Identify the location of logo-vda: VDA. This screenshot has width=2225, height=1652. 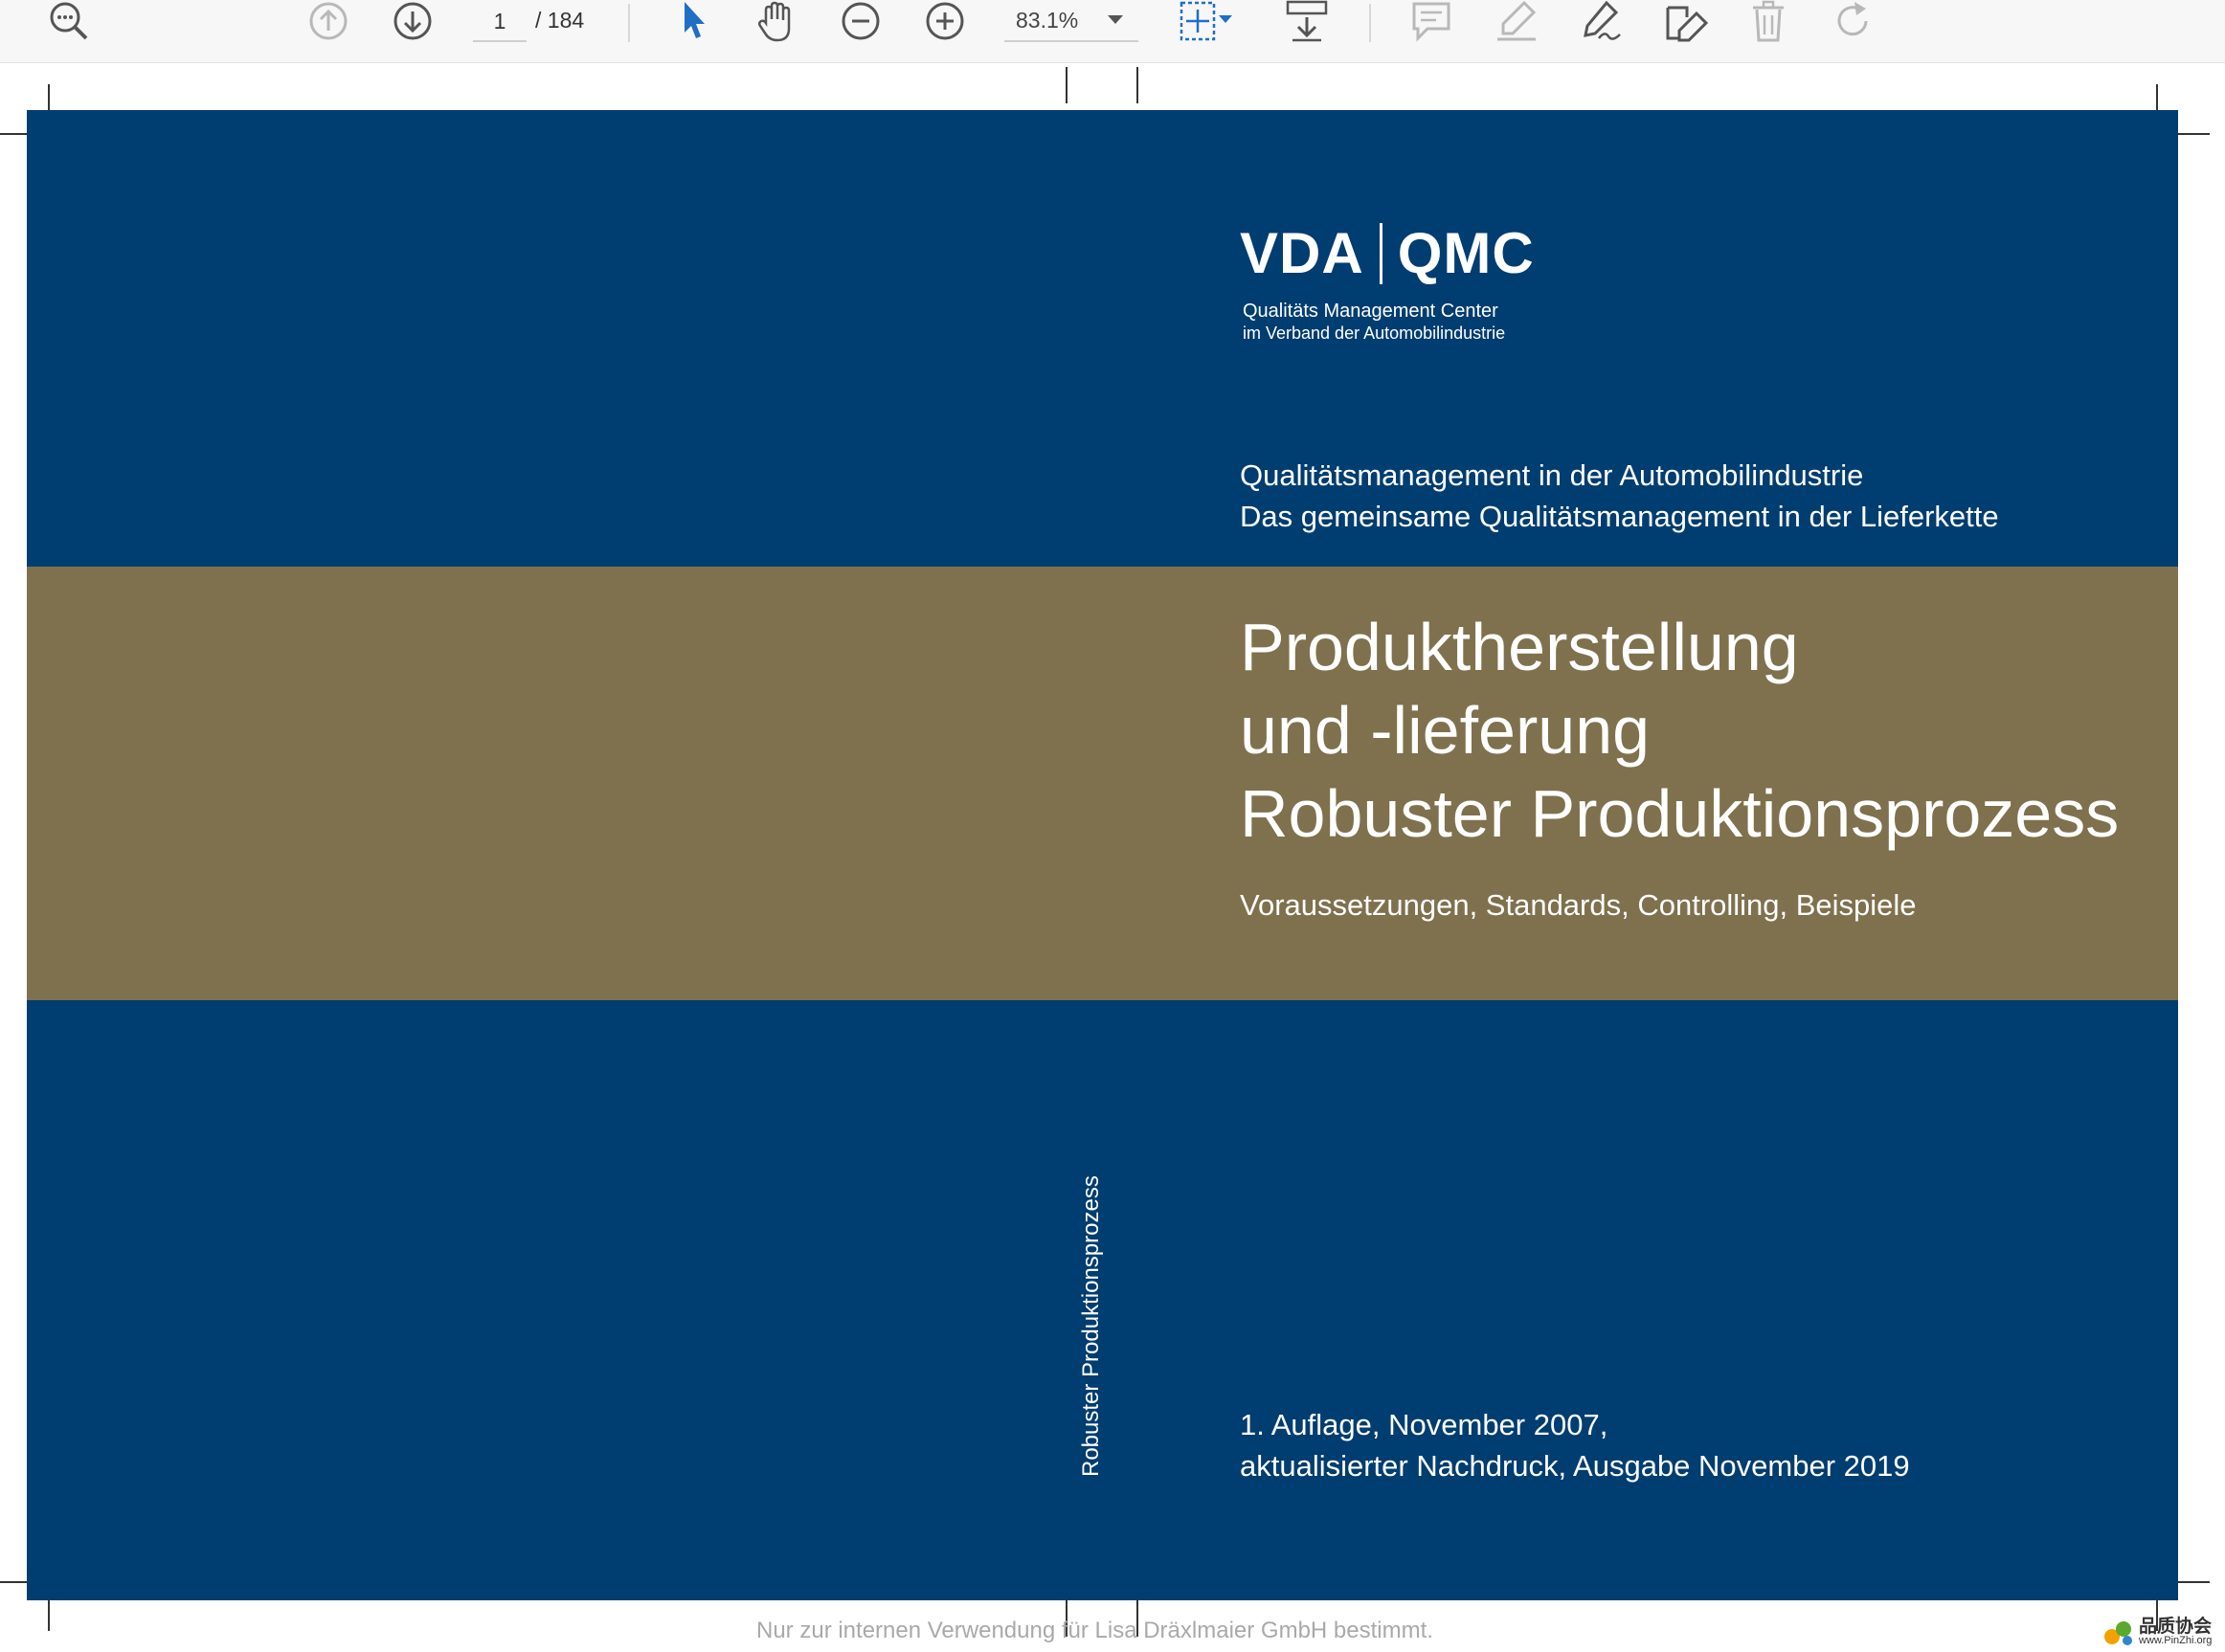
(1302, 253).